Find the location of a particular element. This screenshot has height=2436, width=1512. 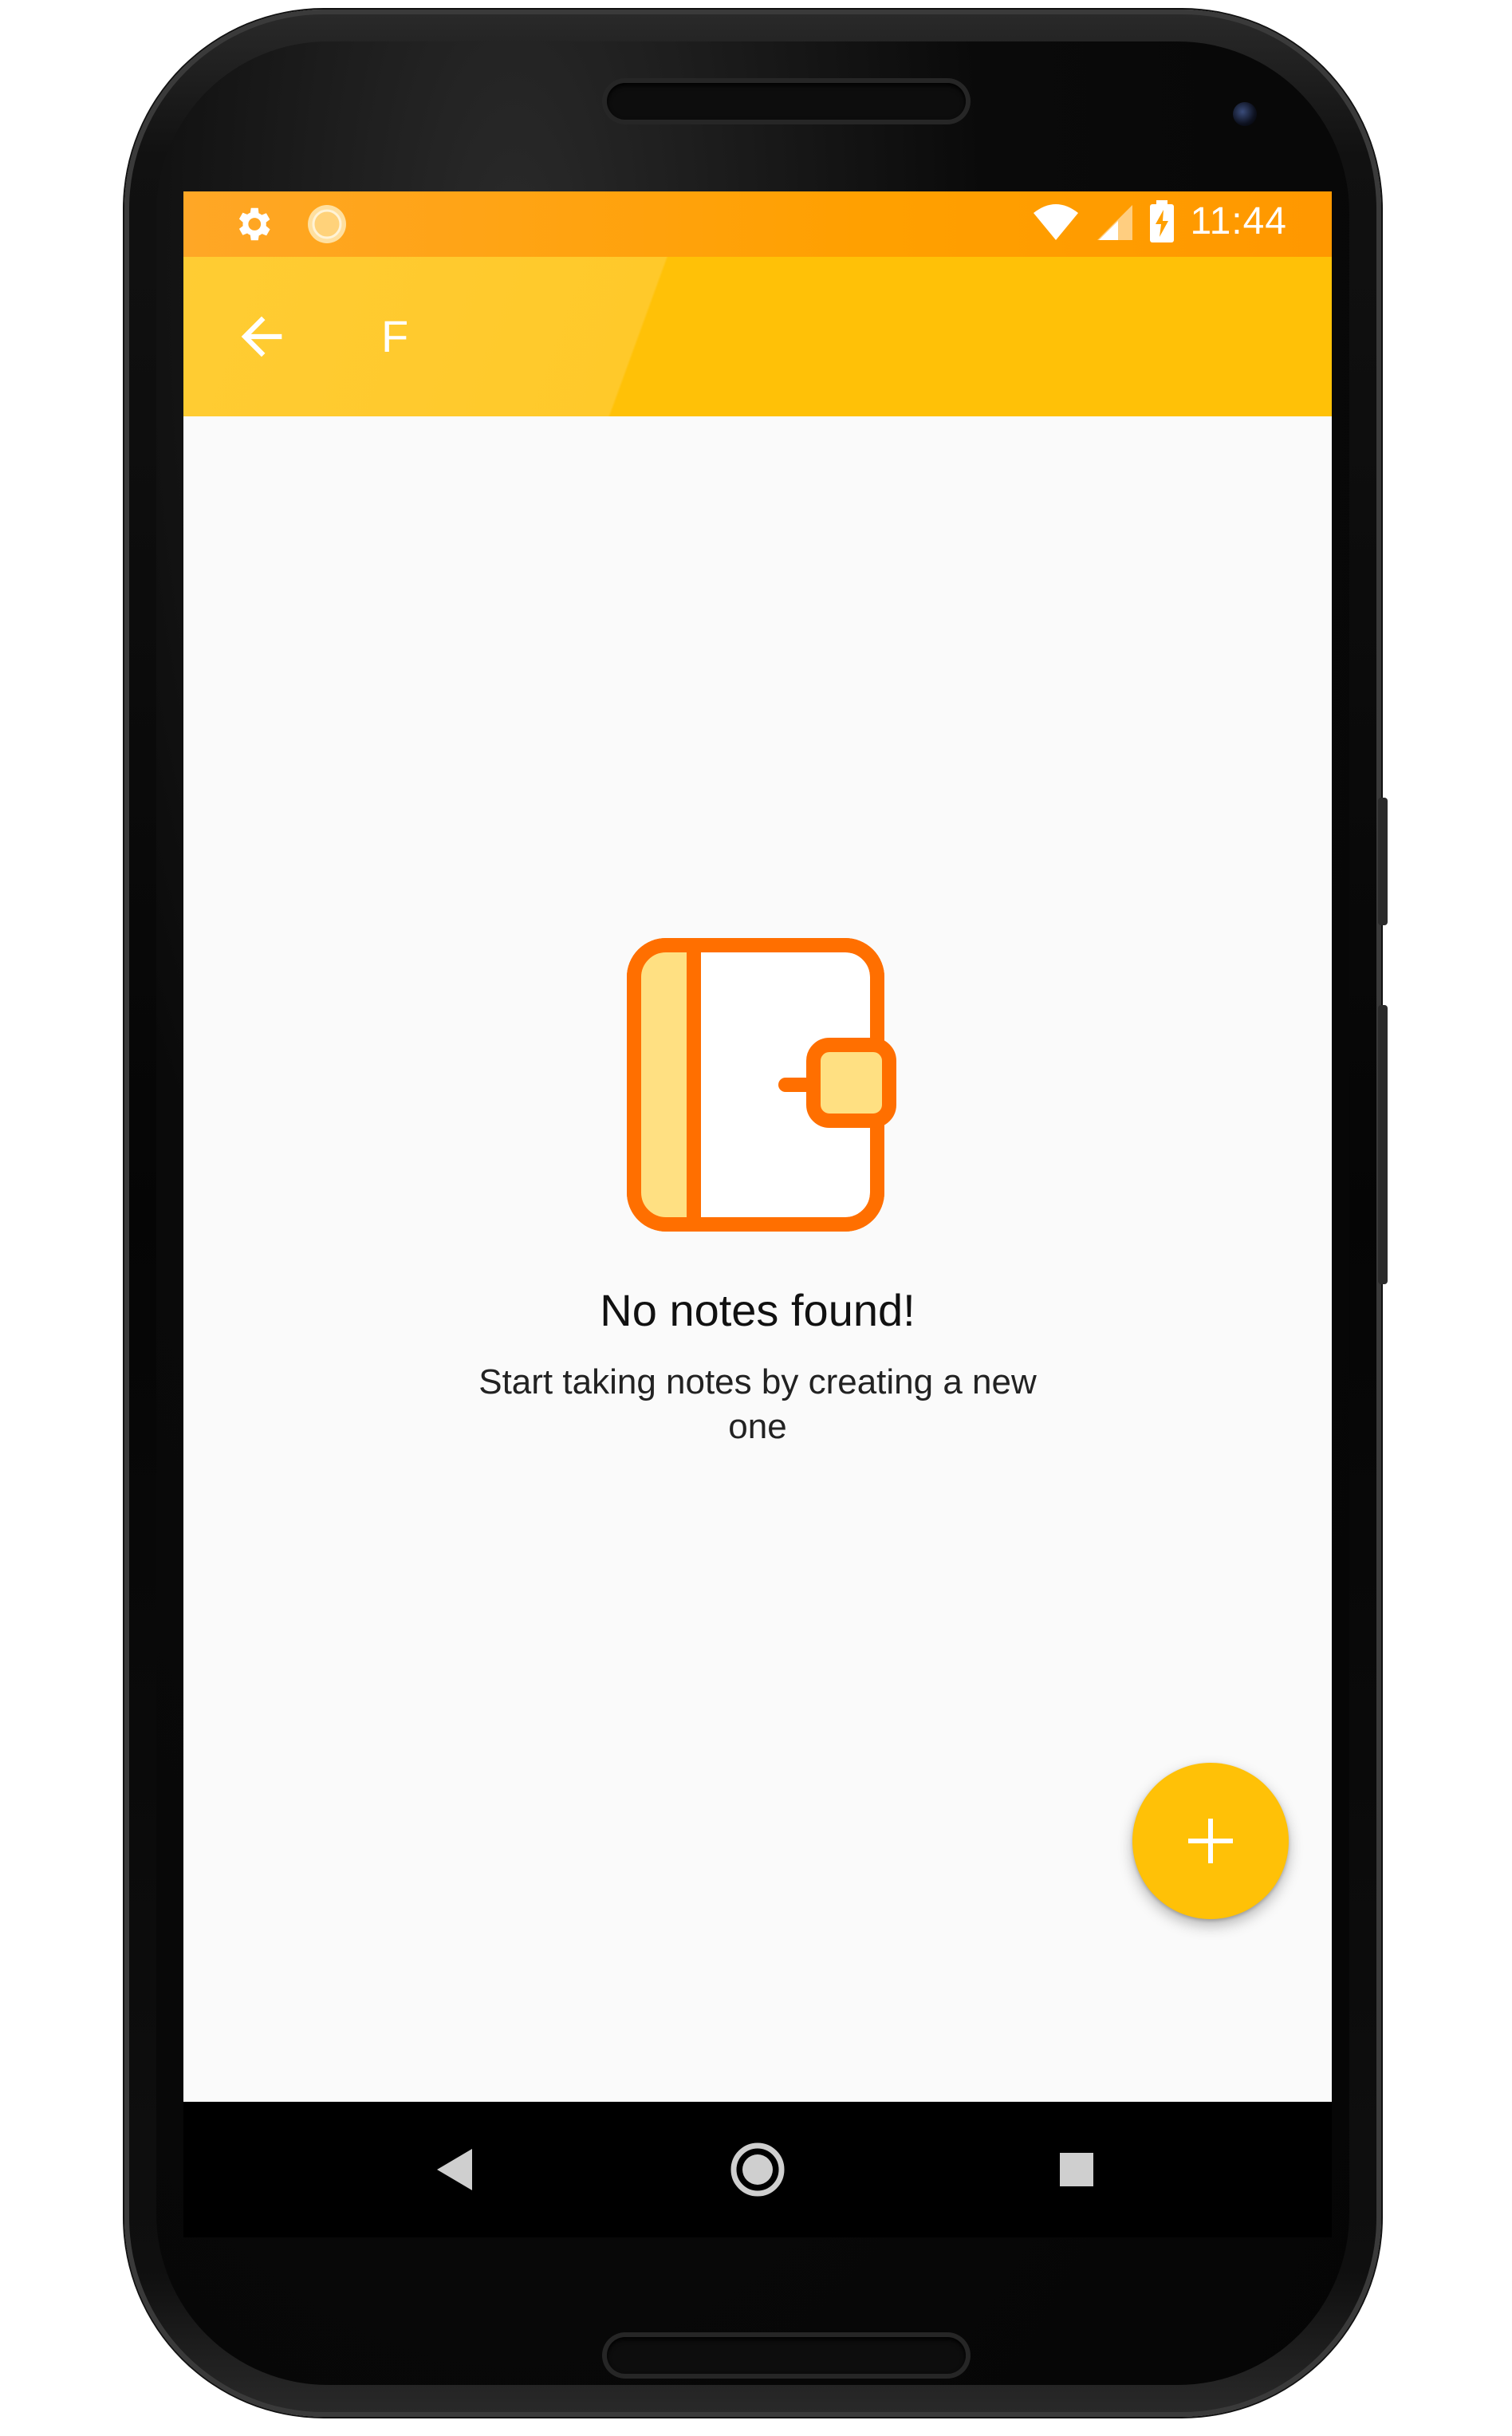

bottom-speaker is located at coordinates (786, 2356).